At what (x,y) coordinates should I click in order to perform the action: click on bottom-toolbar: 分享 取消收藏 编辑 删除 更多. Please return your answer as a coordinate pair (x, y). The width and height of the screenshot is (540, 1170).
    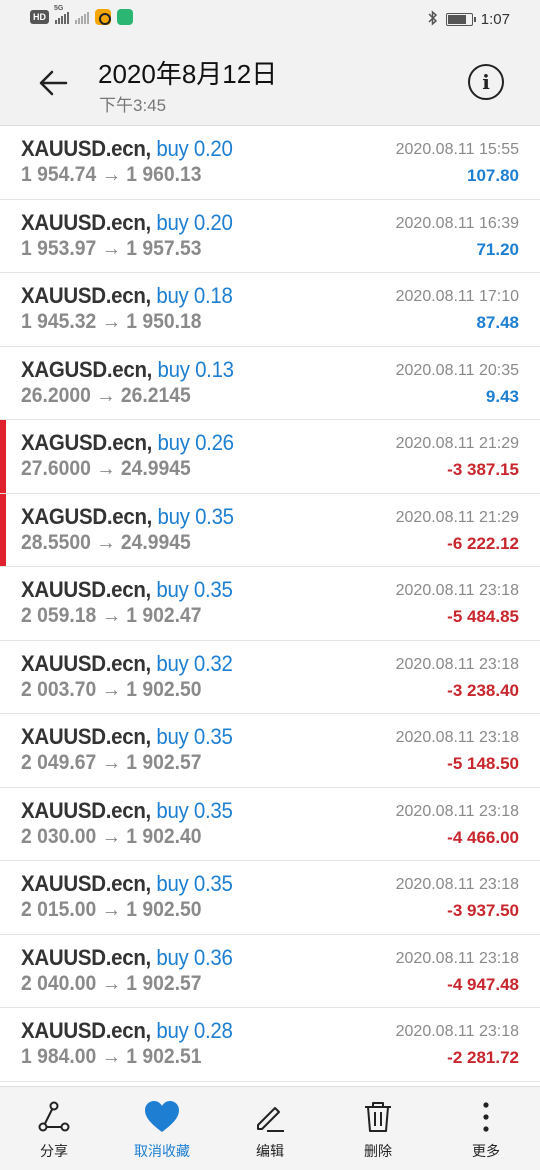
    Looking at the image, I should click on (270, 1128).